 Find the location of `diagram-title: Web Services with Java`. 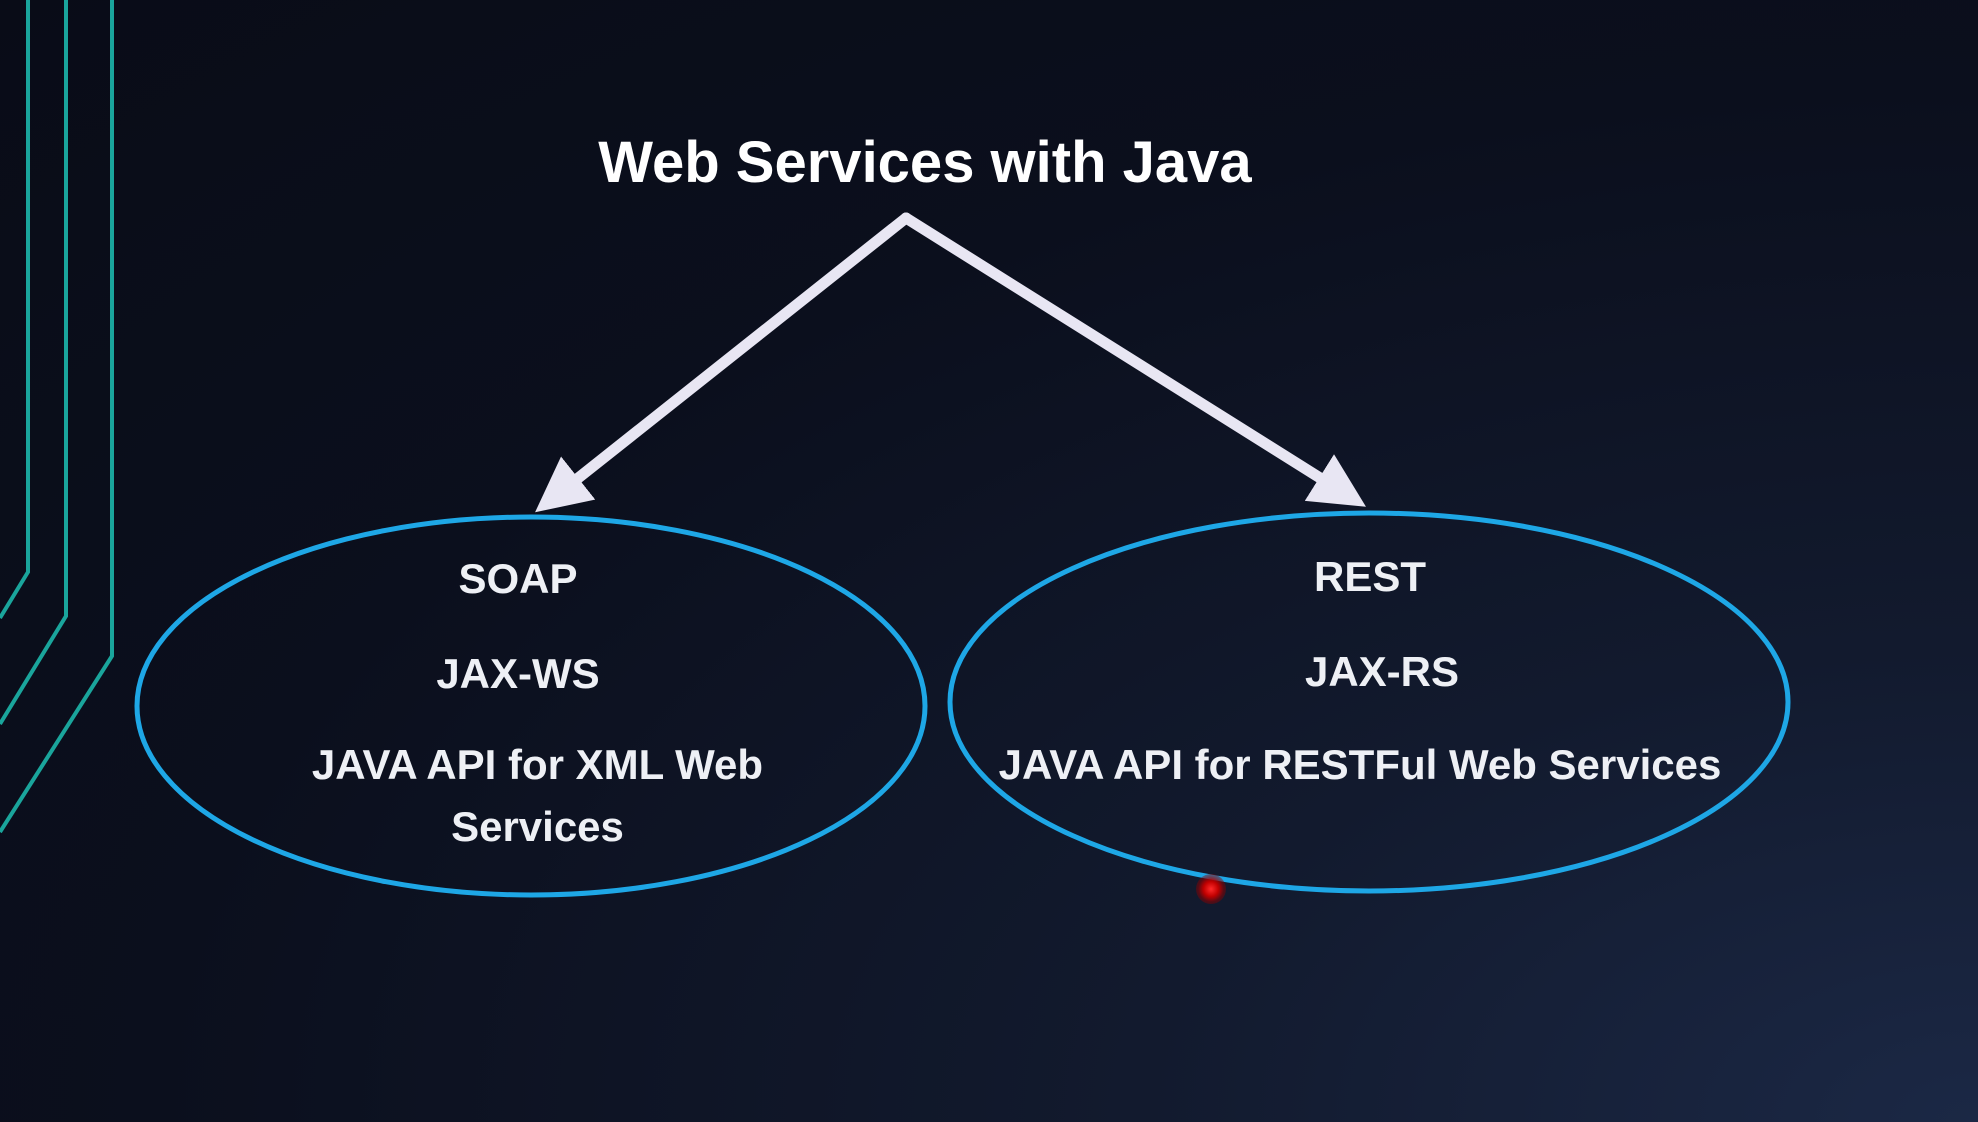

diagram-title: Web Services with Java is located at coordinates (925, 162).